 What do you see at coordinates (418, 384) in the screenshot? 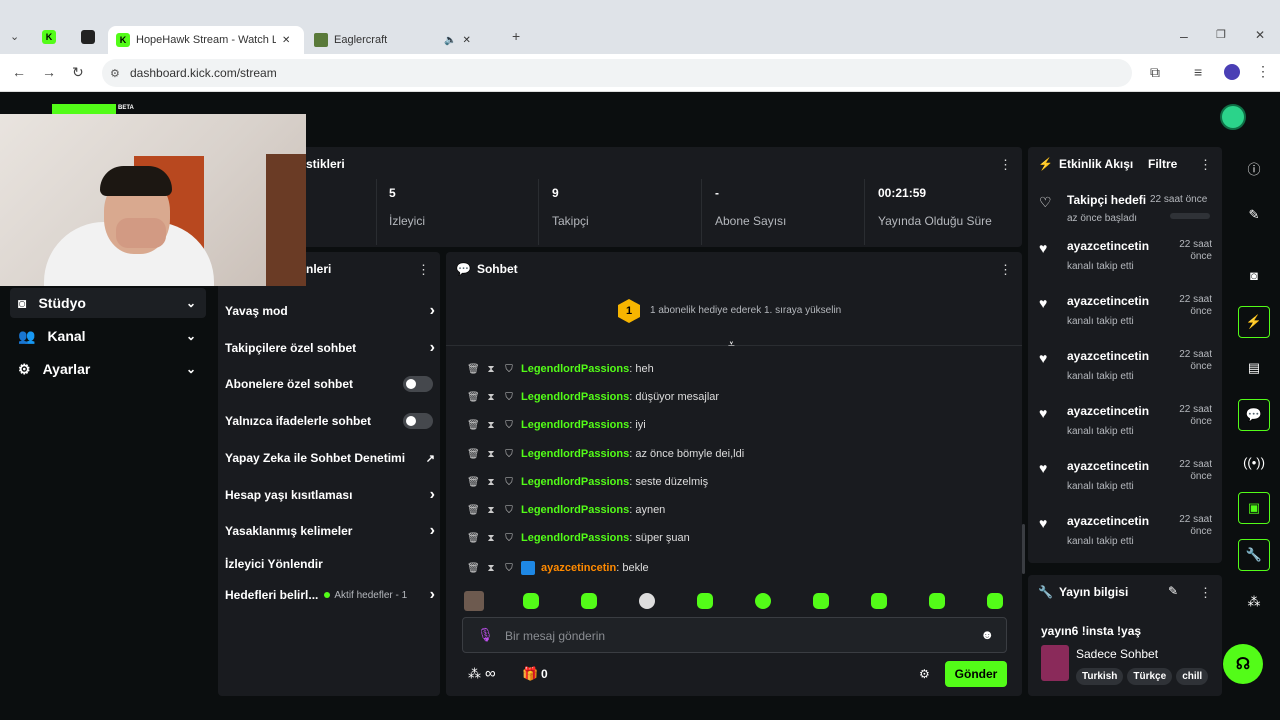
I see `subscribers-only-toggle` at bounding box center [418, 384].